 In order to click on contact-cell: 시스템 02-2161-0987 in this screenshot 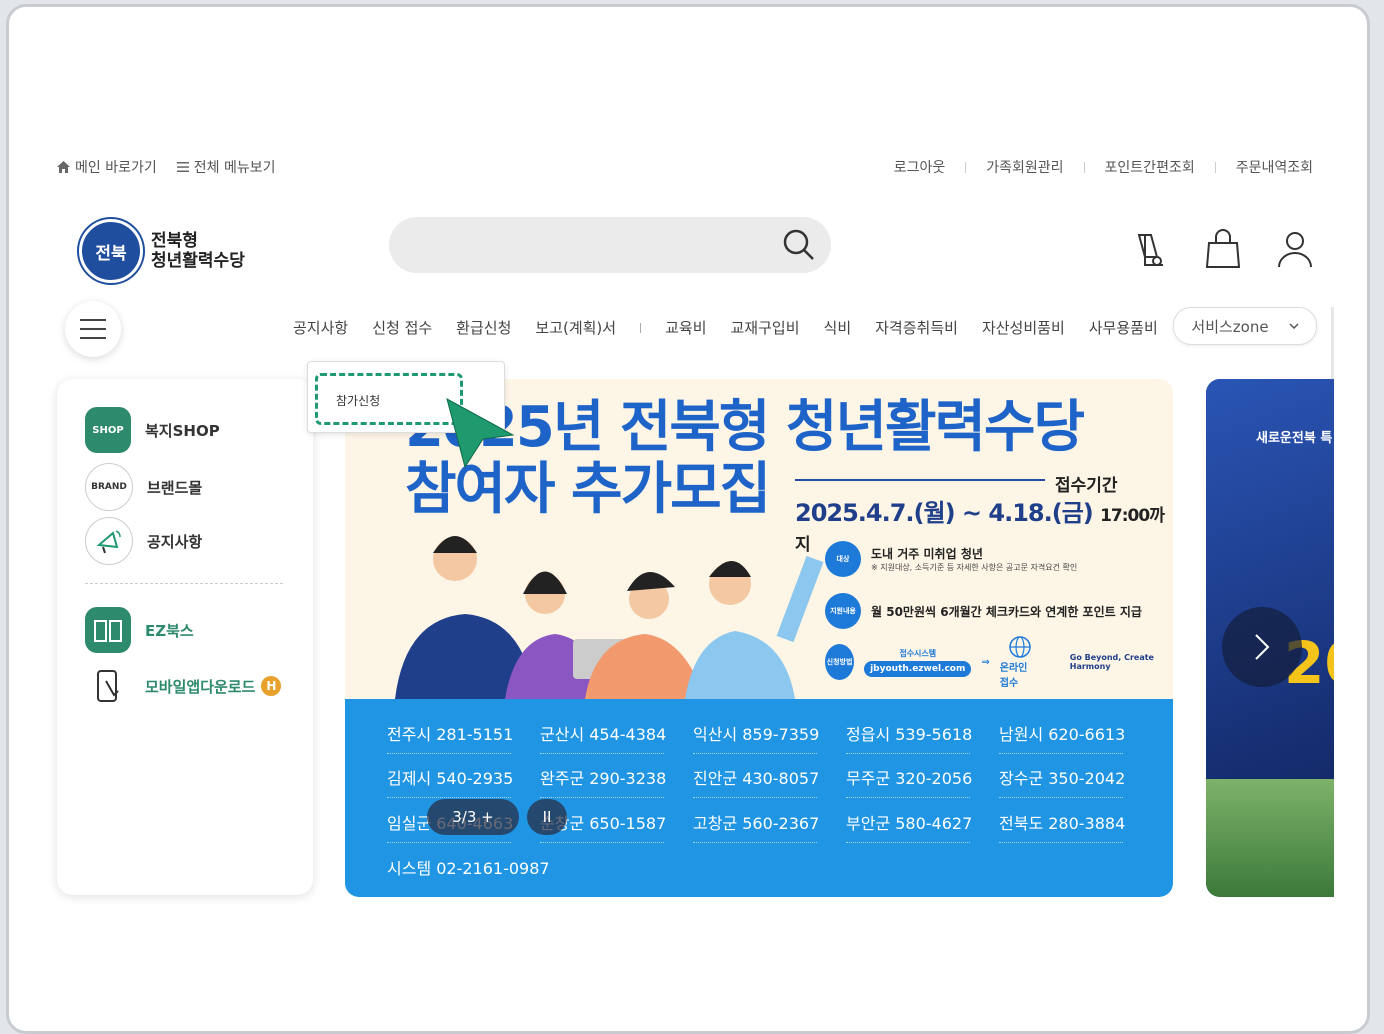, I will do `click(468, 868)`.